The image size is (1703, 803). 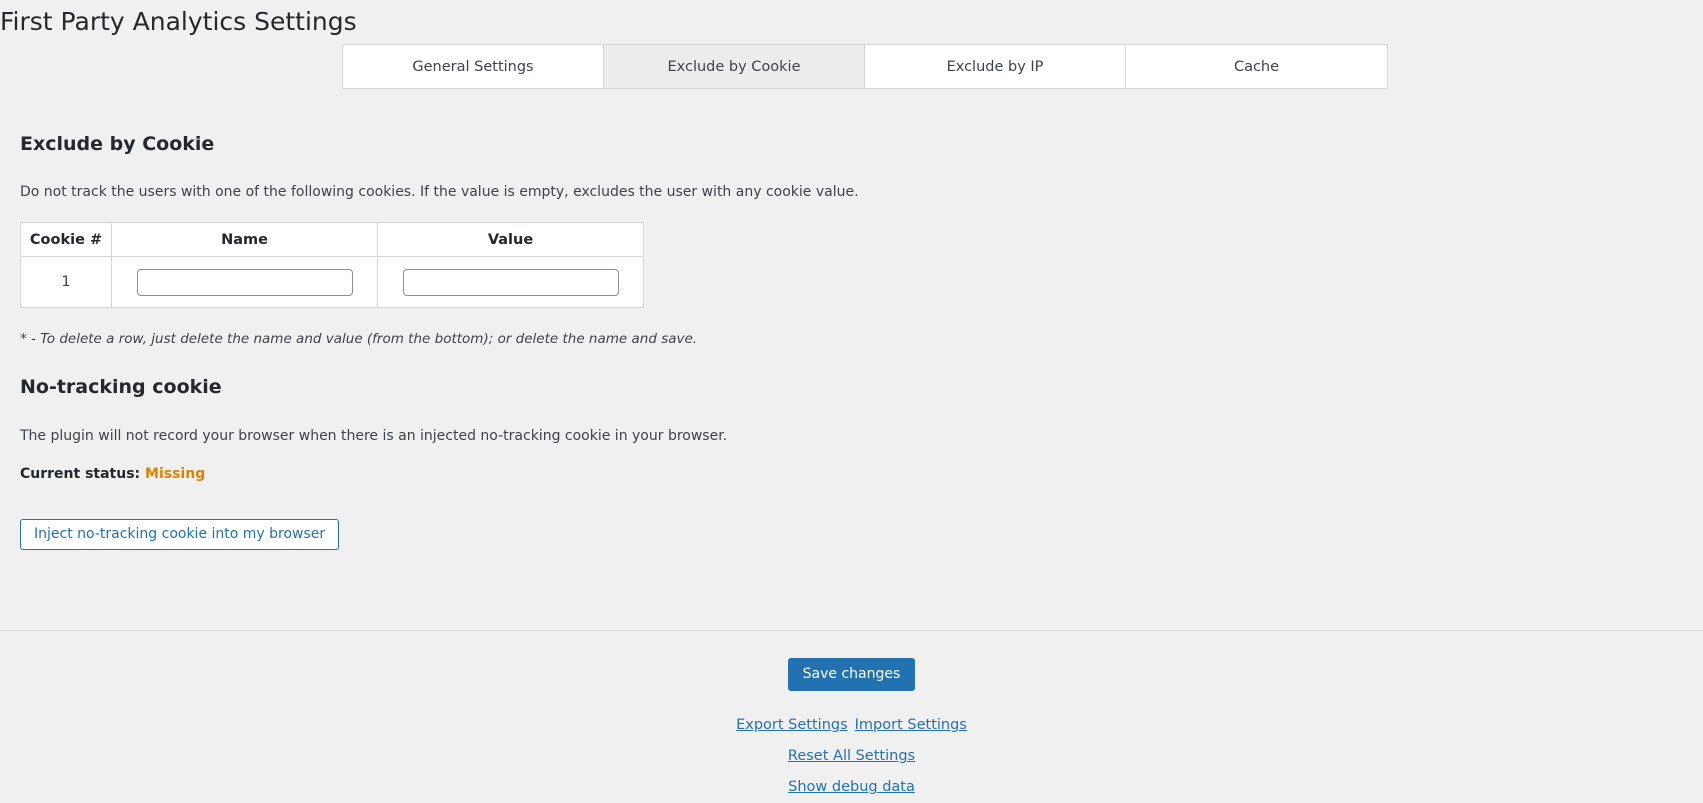 What do you see at coordinates (851, 674) in the screenshot?
I see `save-changes-button: Save changes` at bounding box center [851, 674].